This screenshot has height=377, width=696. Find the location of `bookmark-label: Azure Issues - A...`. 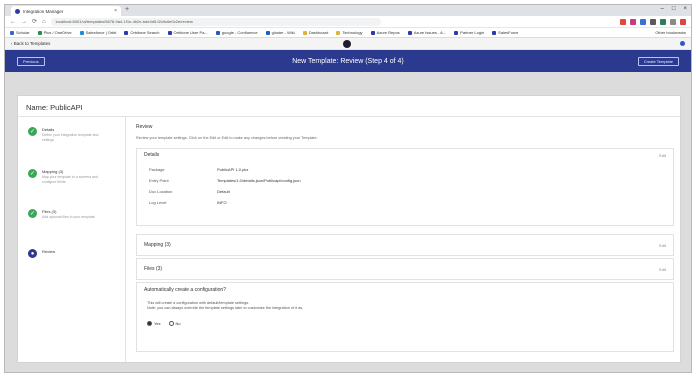

bookmark-label: Azure Issues - A... is located at coordinates (430, 32).